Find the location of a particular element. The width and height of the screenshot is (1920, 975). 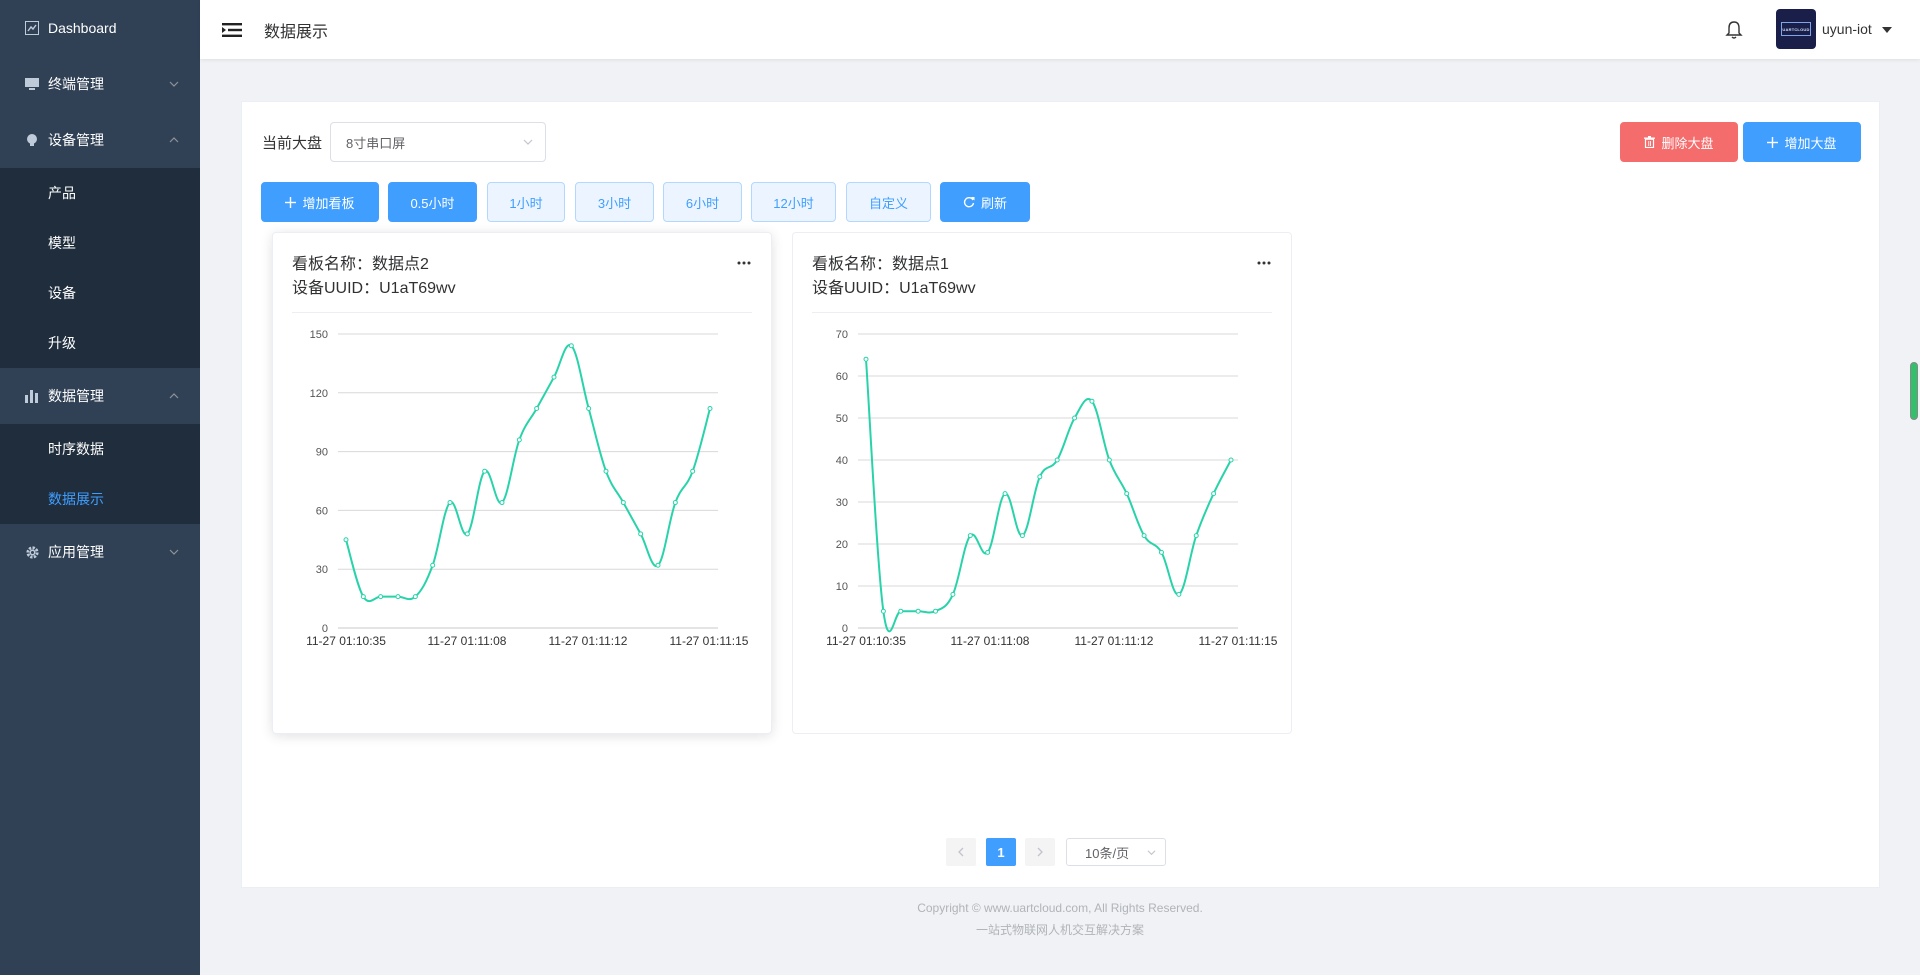

bell-icon is located at coordinates (1734, 30).